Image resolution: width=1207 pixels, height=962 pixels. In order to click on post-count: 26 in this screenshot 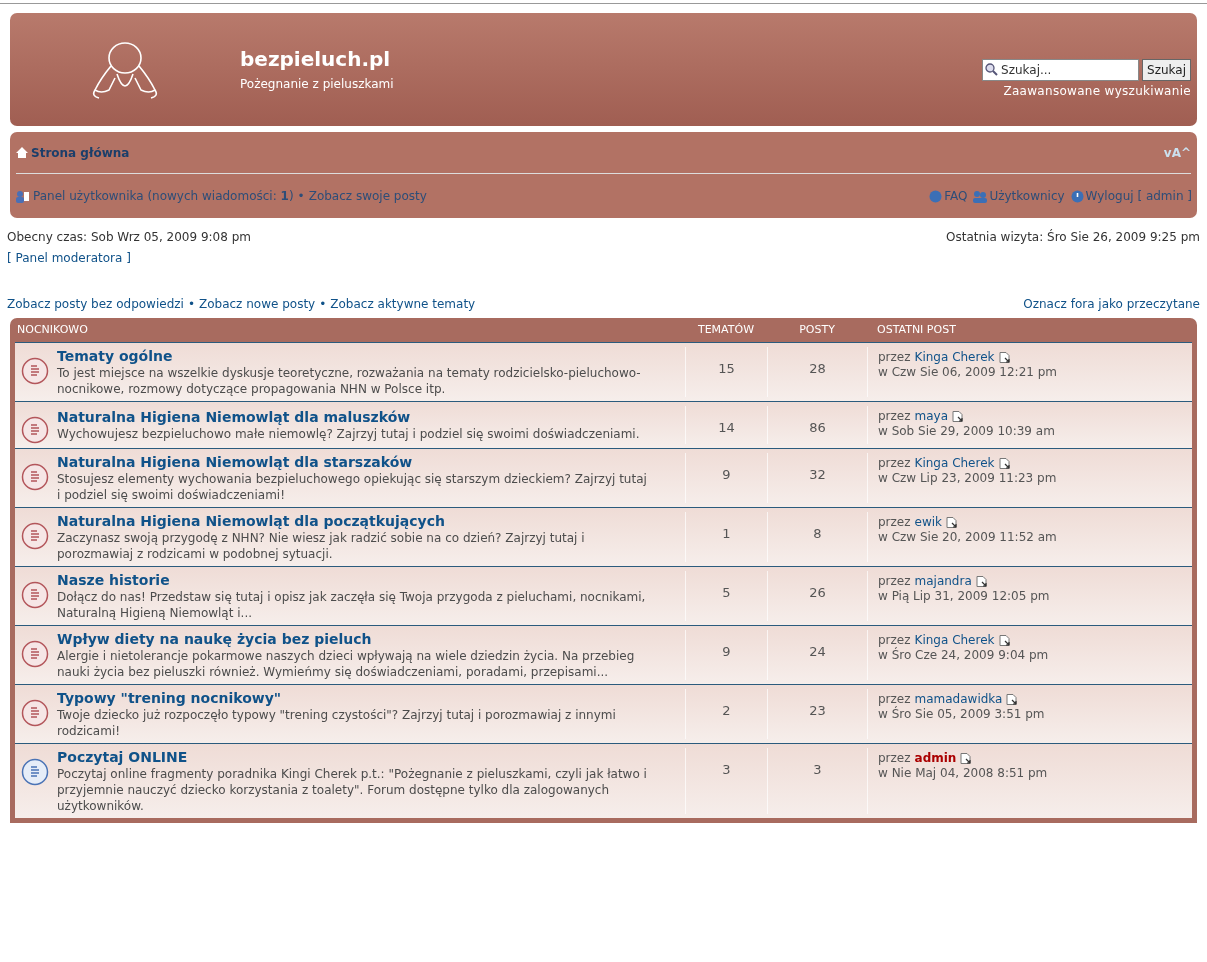, I will do `click(817, 593)`.